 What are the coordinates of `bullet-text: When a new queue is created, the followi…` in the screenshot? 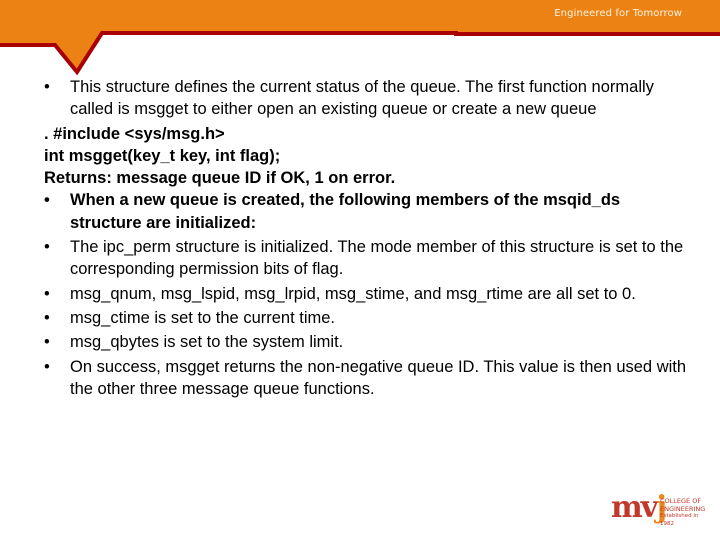 It's located at (345, 211).